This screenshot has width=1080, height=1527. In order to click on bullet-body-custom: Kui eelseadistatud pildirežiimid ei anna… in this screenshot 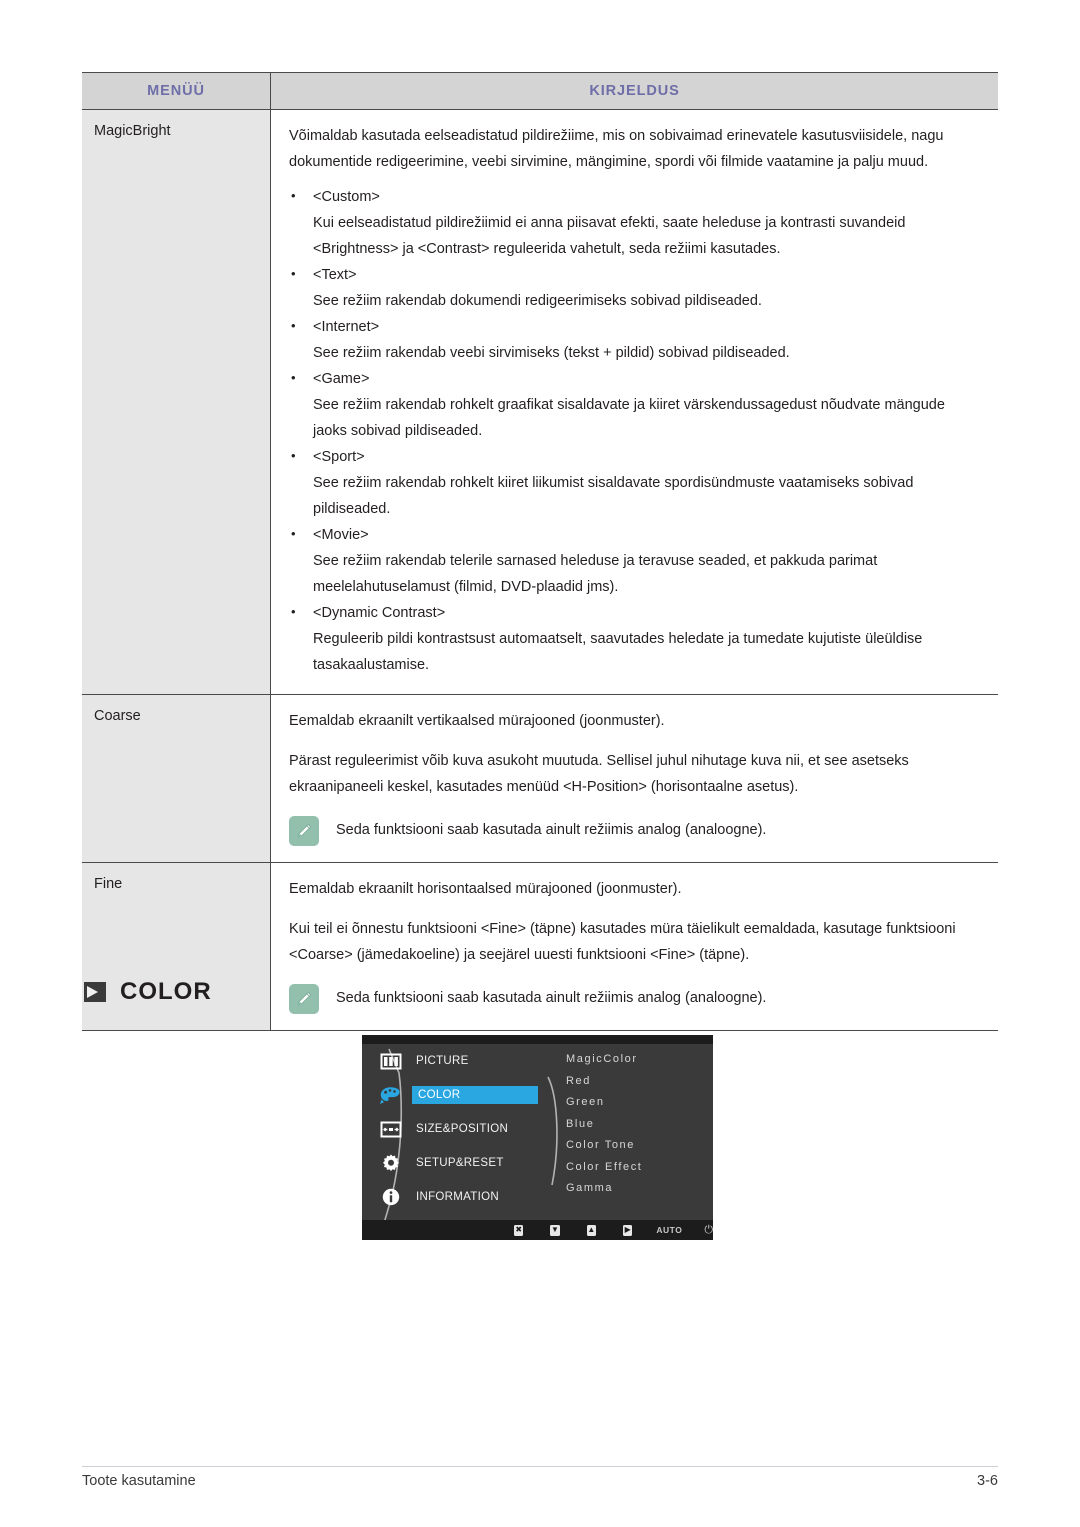, I will do `click(609, 236)`.